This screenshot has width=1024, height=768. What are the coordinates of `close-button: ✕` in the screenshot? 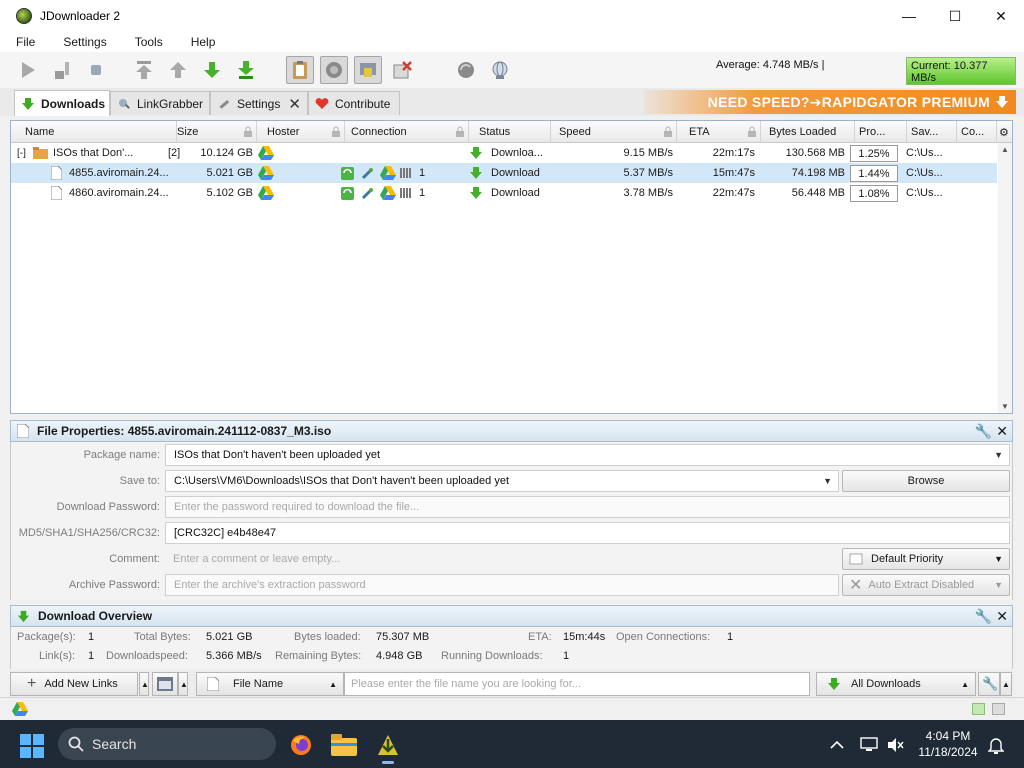 It's located at (1001, 16).